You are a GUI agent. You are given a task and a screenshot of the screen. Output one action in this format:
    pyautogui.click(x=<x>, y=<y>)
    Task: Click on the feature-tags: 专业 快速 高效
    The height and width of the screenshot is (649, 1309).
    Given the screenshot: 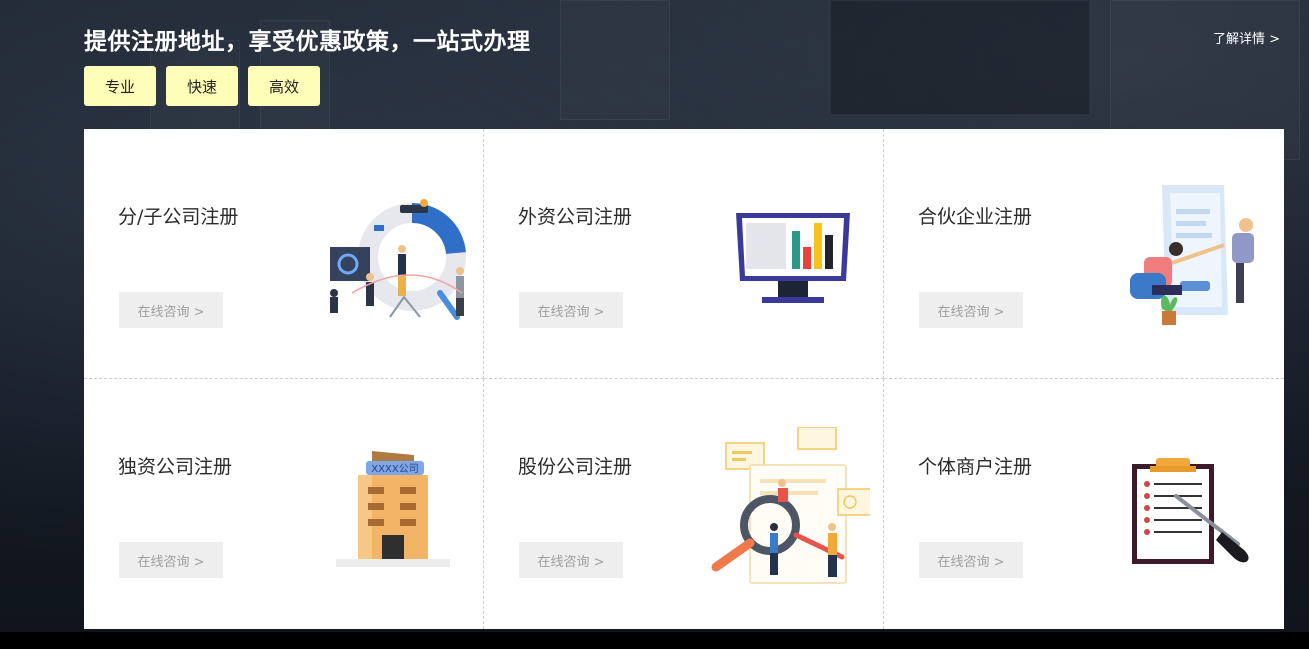 What is the action you would take?
    pyautogui.click(x=202, y=86)
    